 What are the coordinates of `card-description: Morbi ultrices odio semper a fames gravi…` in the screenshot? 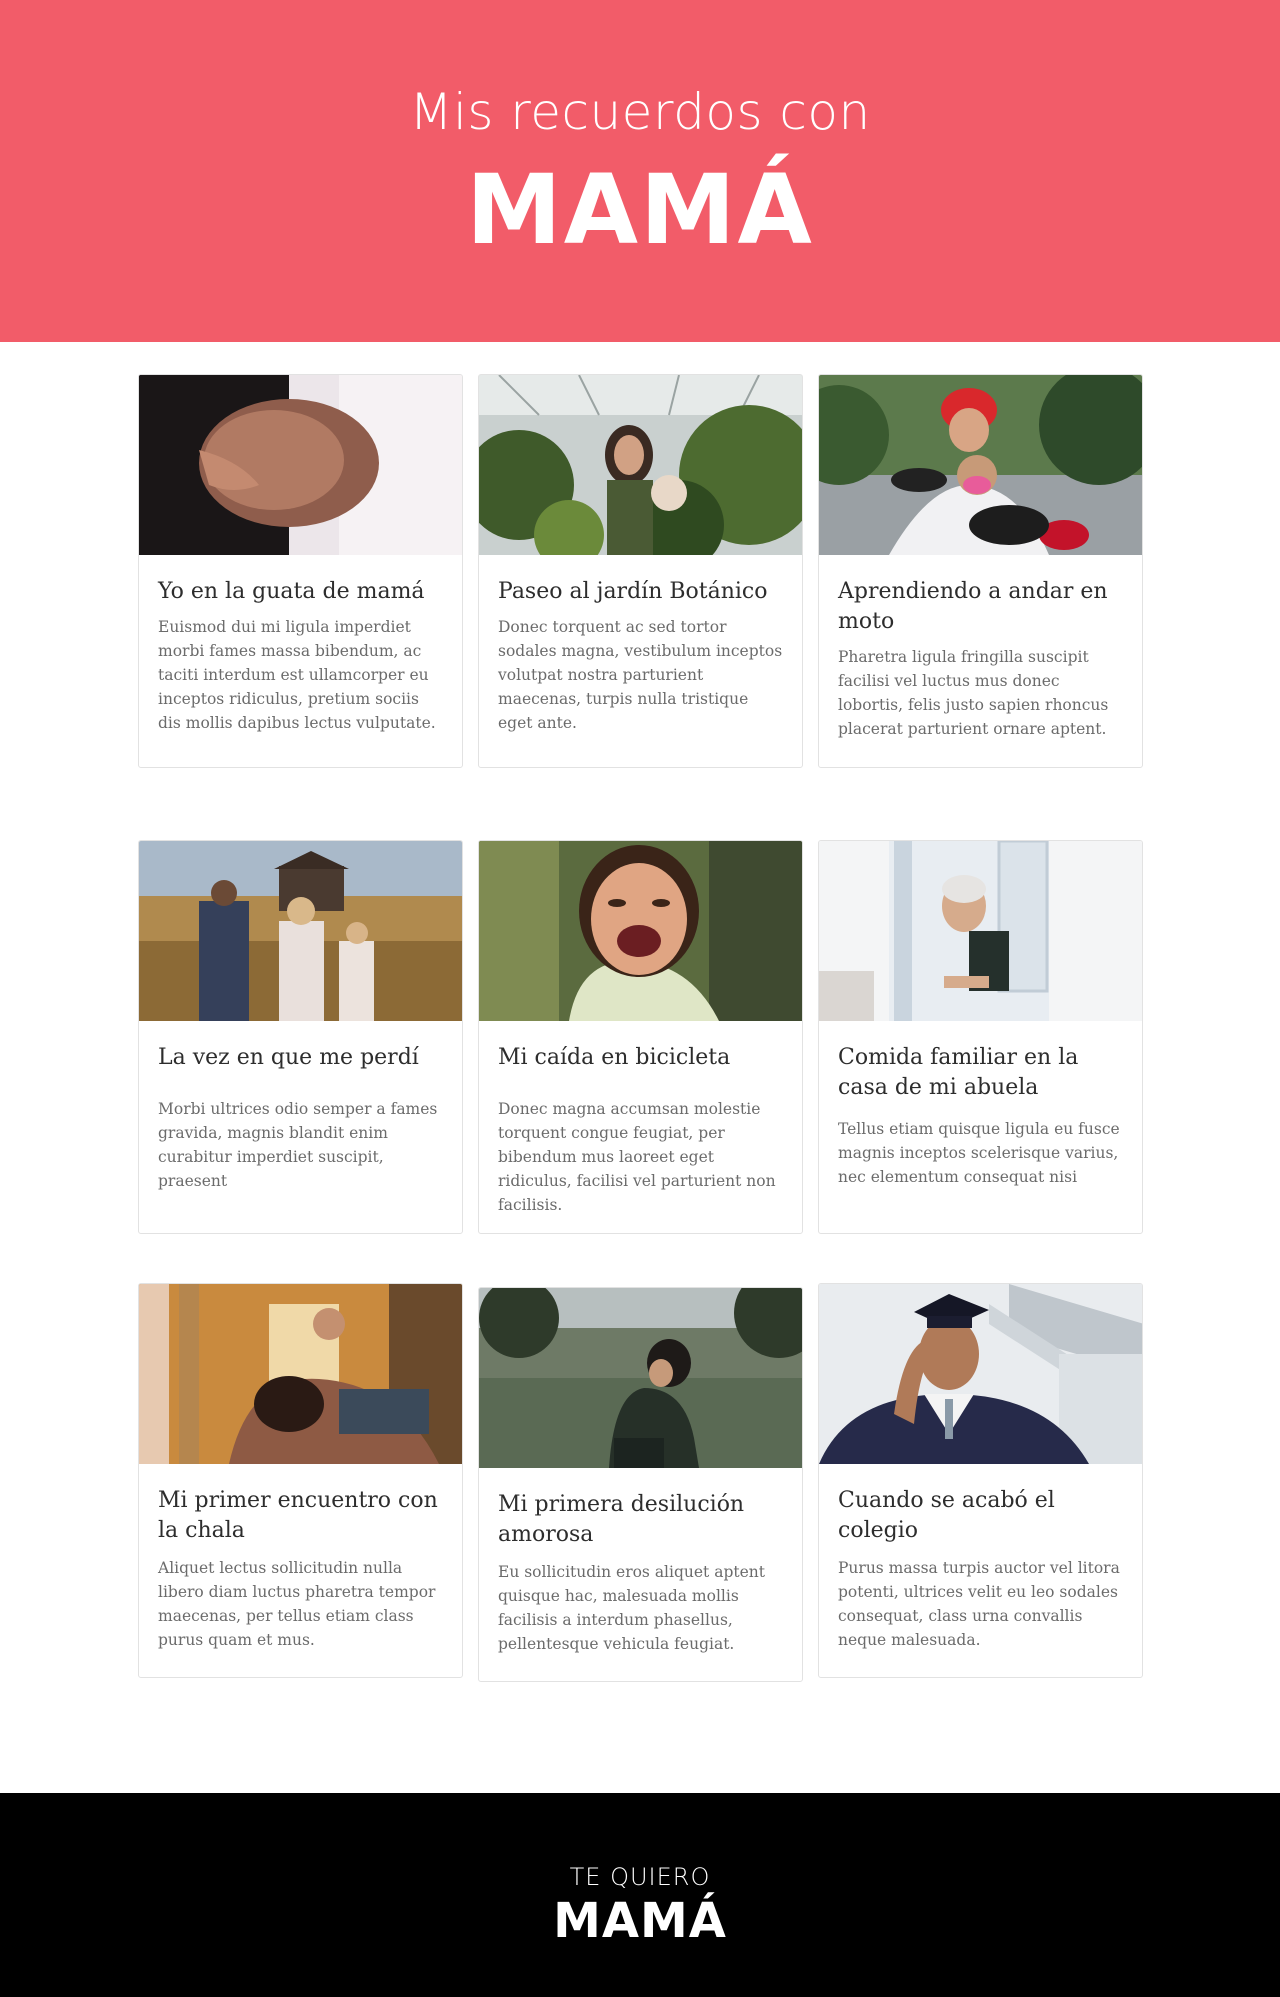 It's located at (298, 1145).